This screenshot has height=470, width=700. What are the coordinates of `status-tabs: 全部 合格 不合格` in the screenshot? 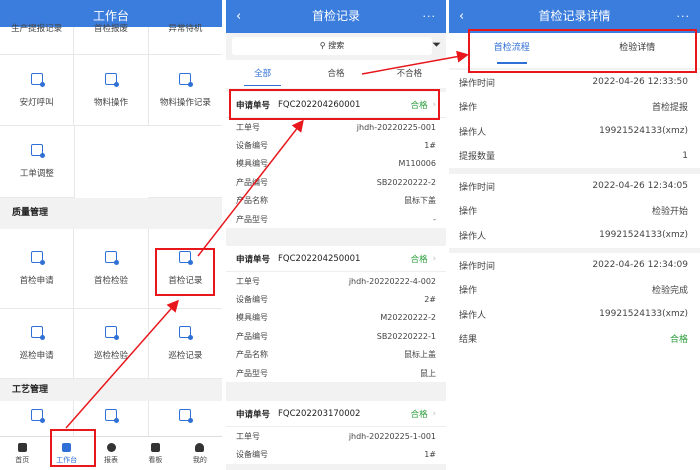 It's located at (336, 74).